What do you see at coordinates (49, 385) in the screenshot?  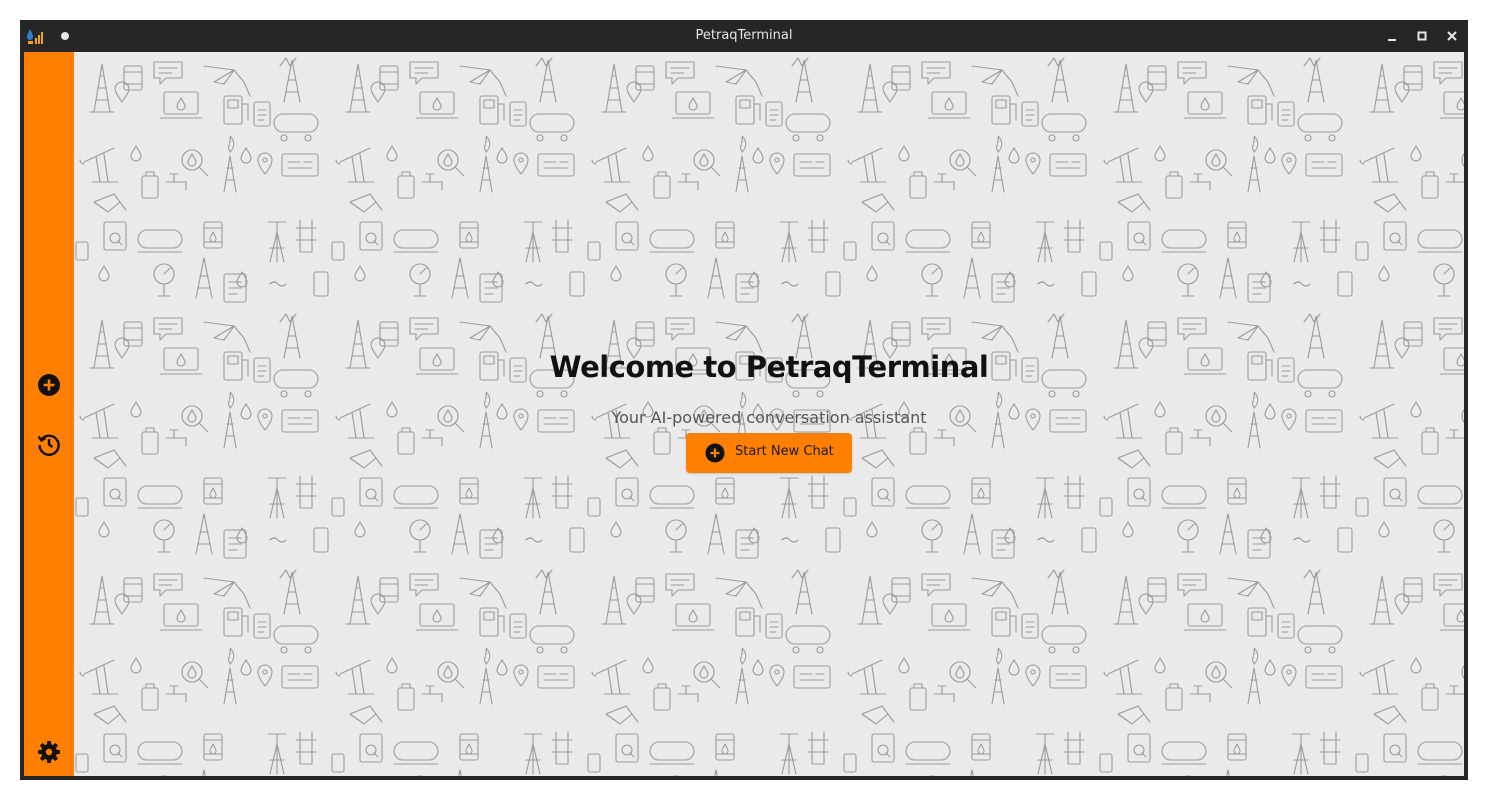 I see `new-chat-button` at bounding box center [49, 385].